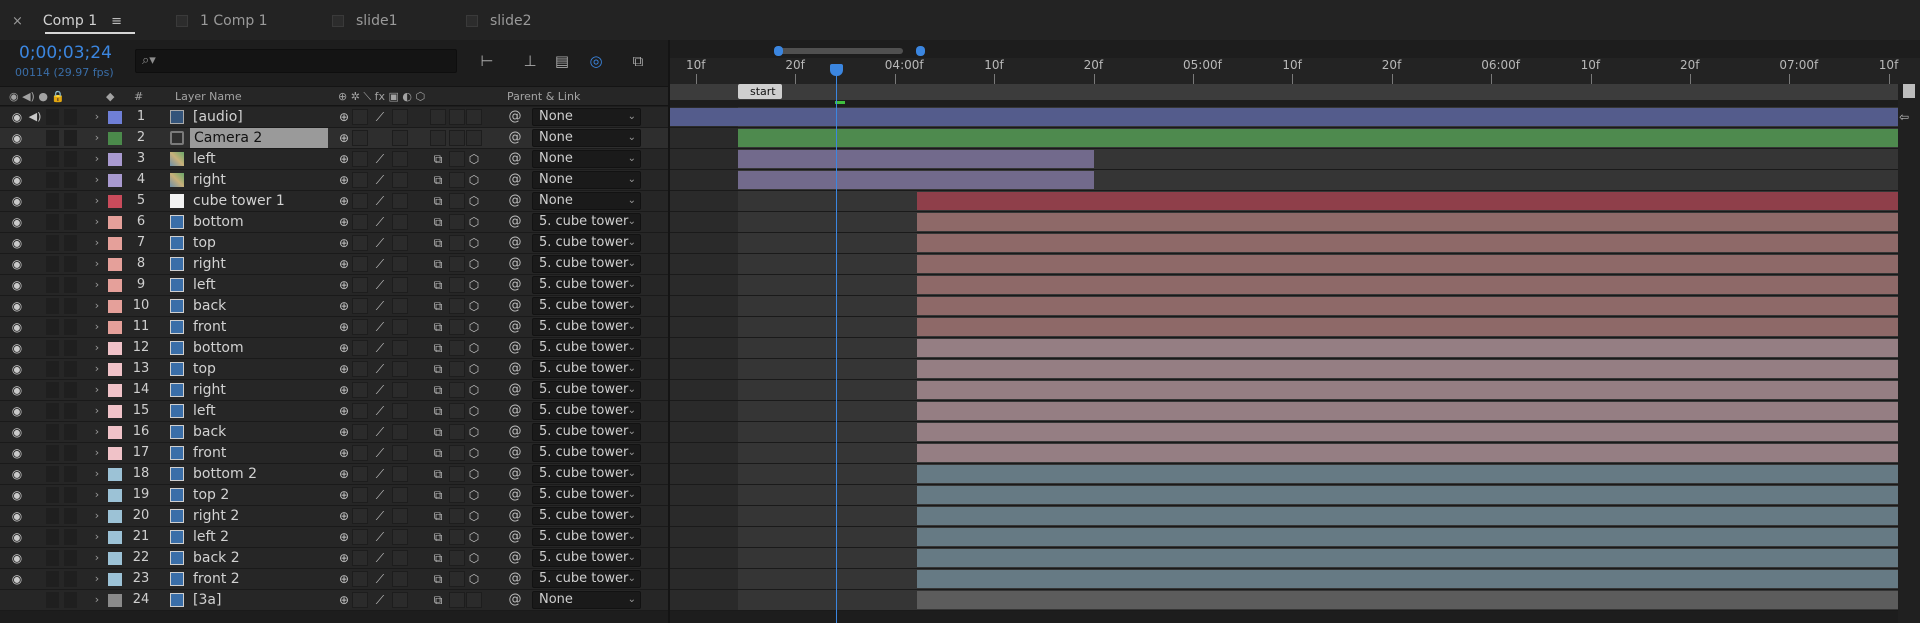 Image resolution: width=1920 pixels, height=623 pixels. What do you see at coordinates (334, 537) in the screenshot?
I see `layer-row: ◉ › 21 left 2 ⊕ ⟋ ⧉ ⬡ @ 5. cube tower ⌄` at bounding box center [334, 537].